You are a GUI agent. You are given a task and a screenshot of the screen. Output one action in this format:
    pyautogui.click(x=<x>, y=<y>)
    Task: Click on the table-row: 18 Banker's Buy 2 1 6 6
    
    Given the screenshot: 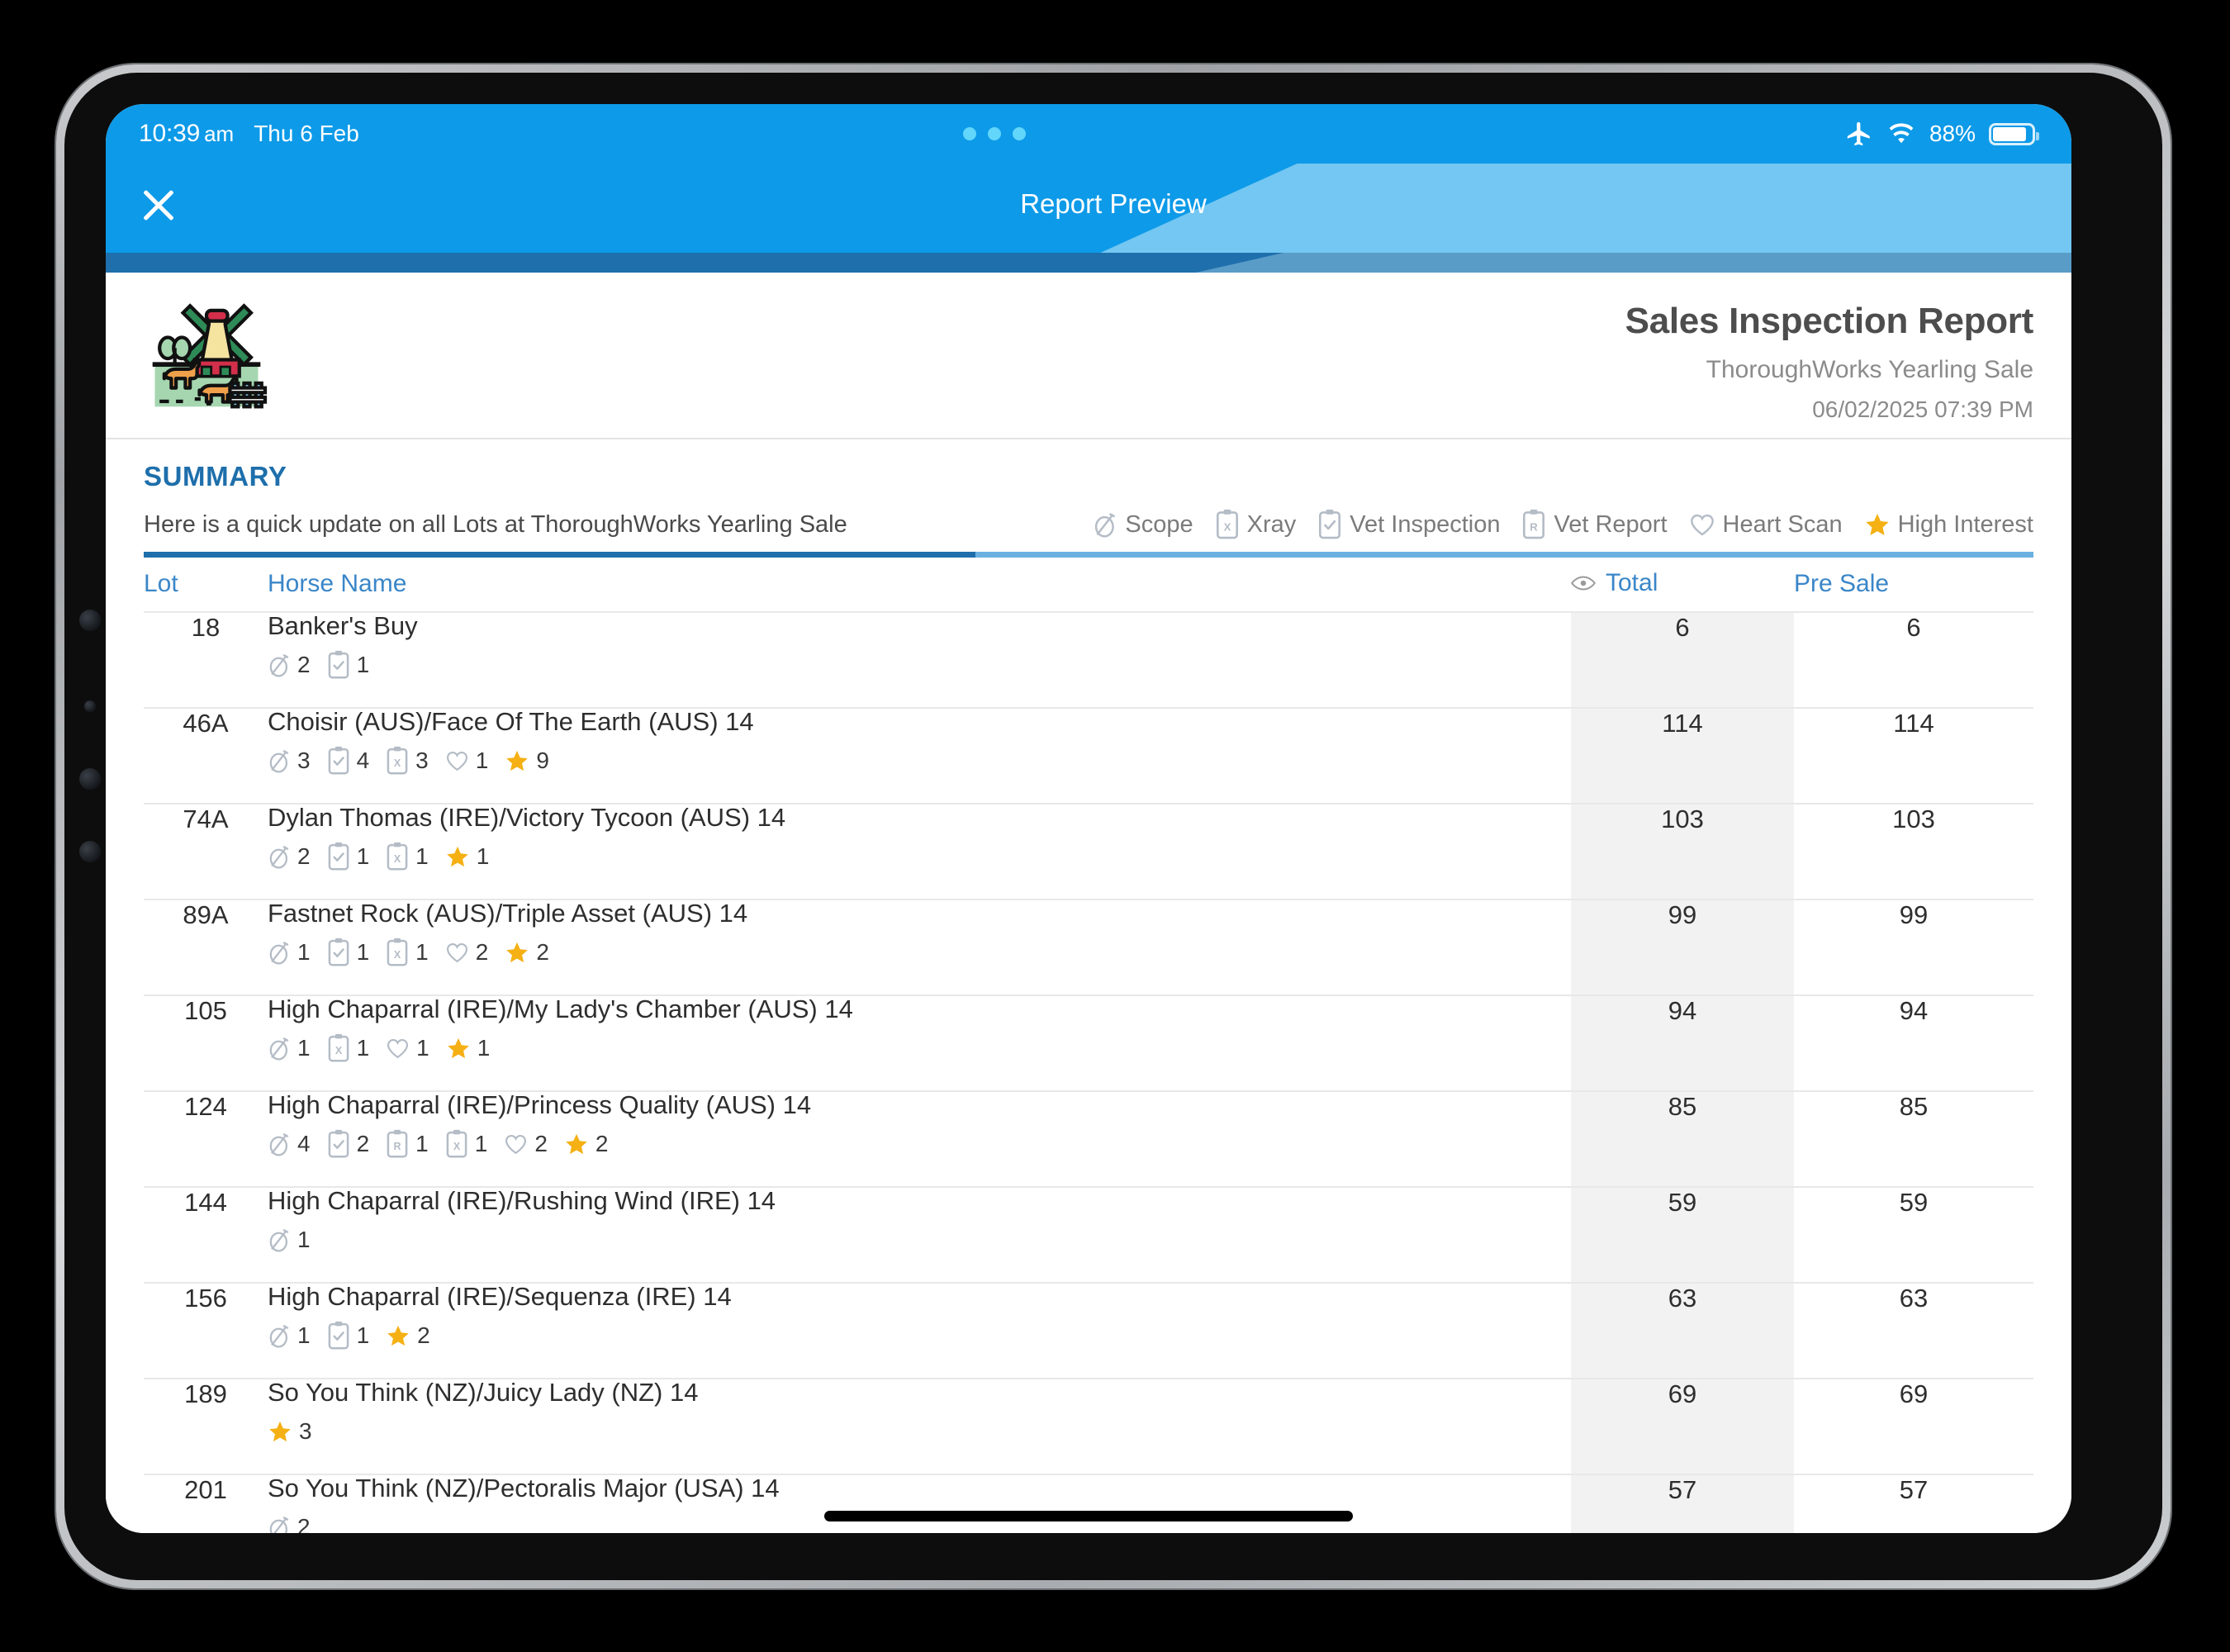 What is the action you would take?
    pyautogui.click(x=1088, y=659)
    